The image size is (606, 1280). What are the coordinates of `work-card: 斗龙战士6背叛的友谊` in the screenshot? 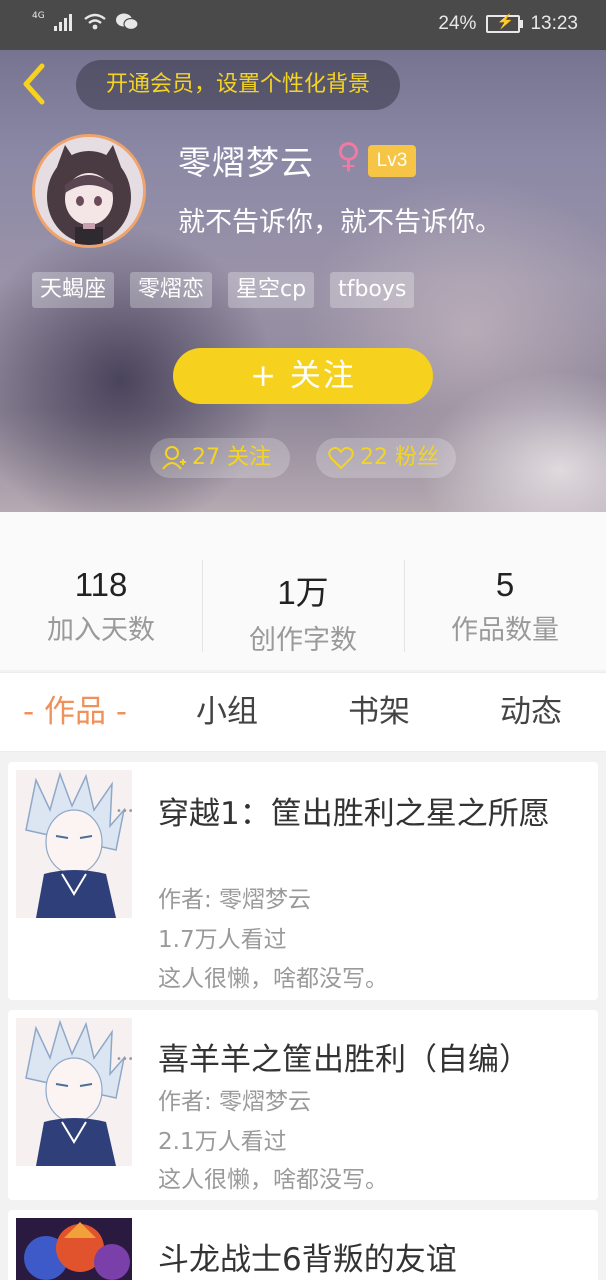 It's located at (303, 1245).